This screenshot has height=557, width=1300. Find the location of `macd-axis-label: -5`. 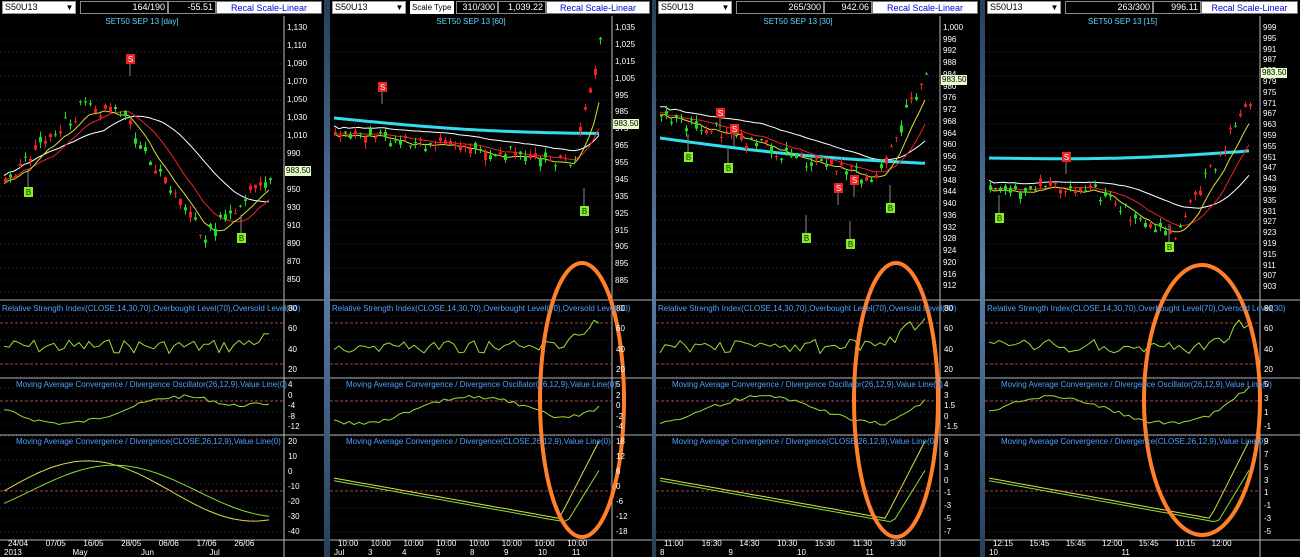

macd-axis-label: -5 is located at coordinates (1268, 531).